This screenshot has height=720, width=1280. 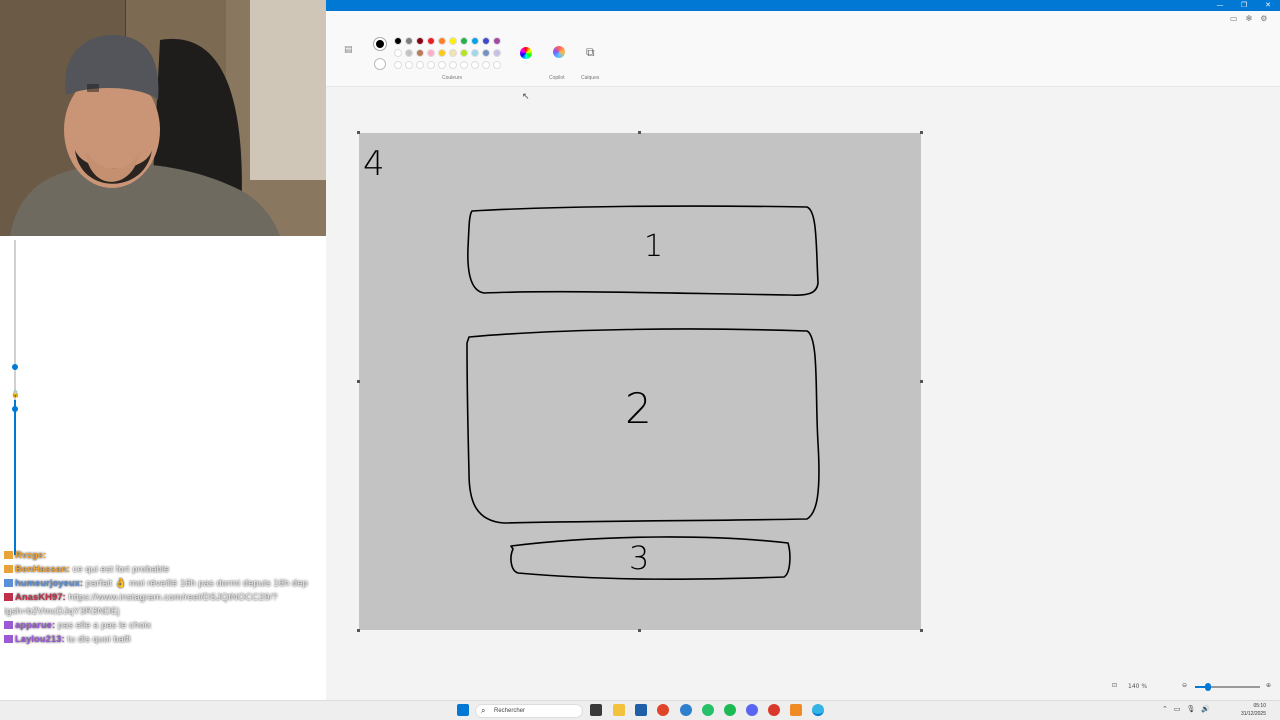 I want to click on chat-username: humeurjoyeux:, so click(x=50, y=583).